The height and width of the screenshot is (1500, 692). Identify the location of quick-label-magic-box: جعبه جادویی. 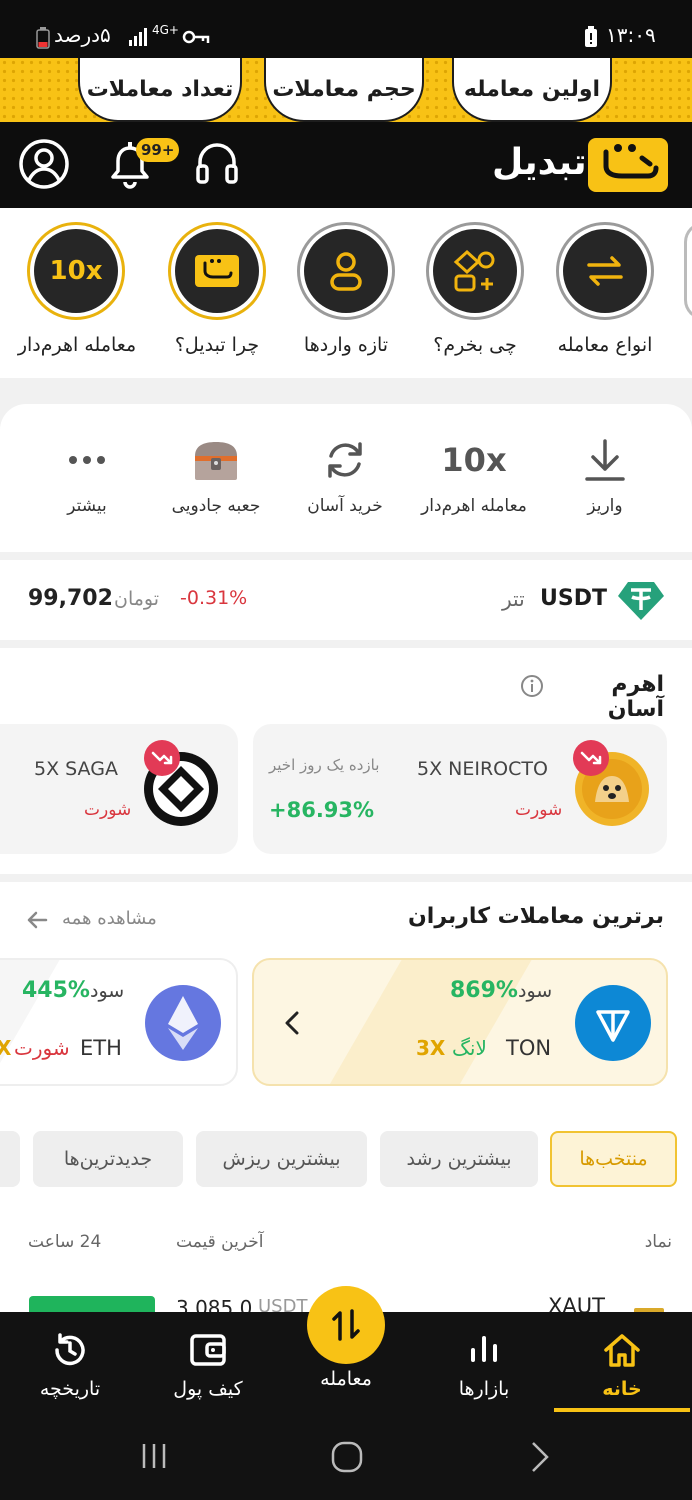
(216, 506).